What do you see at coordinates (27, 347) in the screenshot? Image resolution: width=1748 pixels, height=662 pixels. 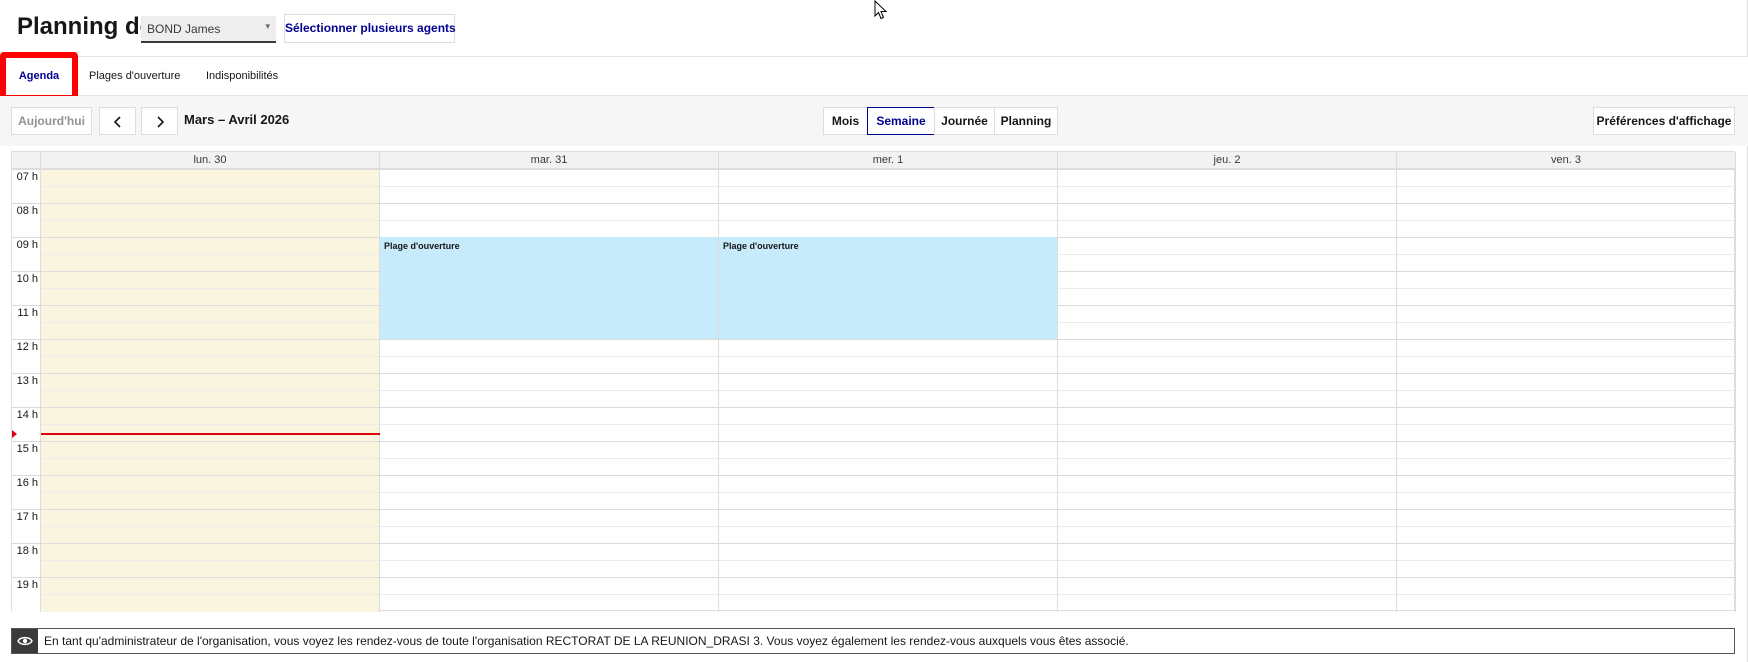 I see `hour-label: 12 h` at bounding box center [27, 347].